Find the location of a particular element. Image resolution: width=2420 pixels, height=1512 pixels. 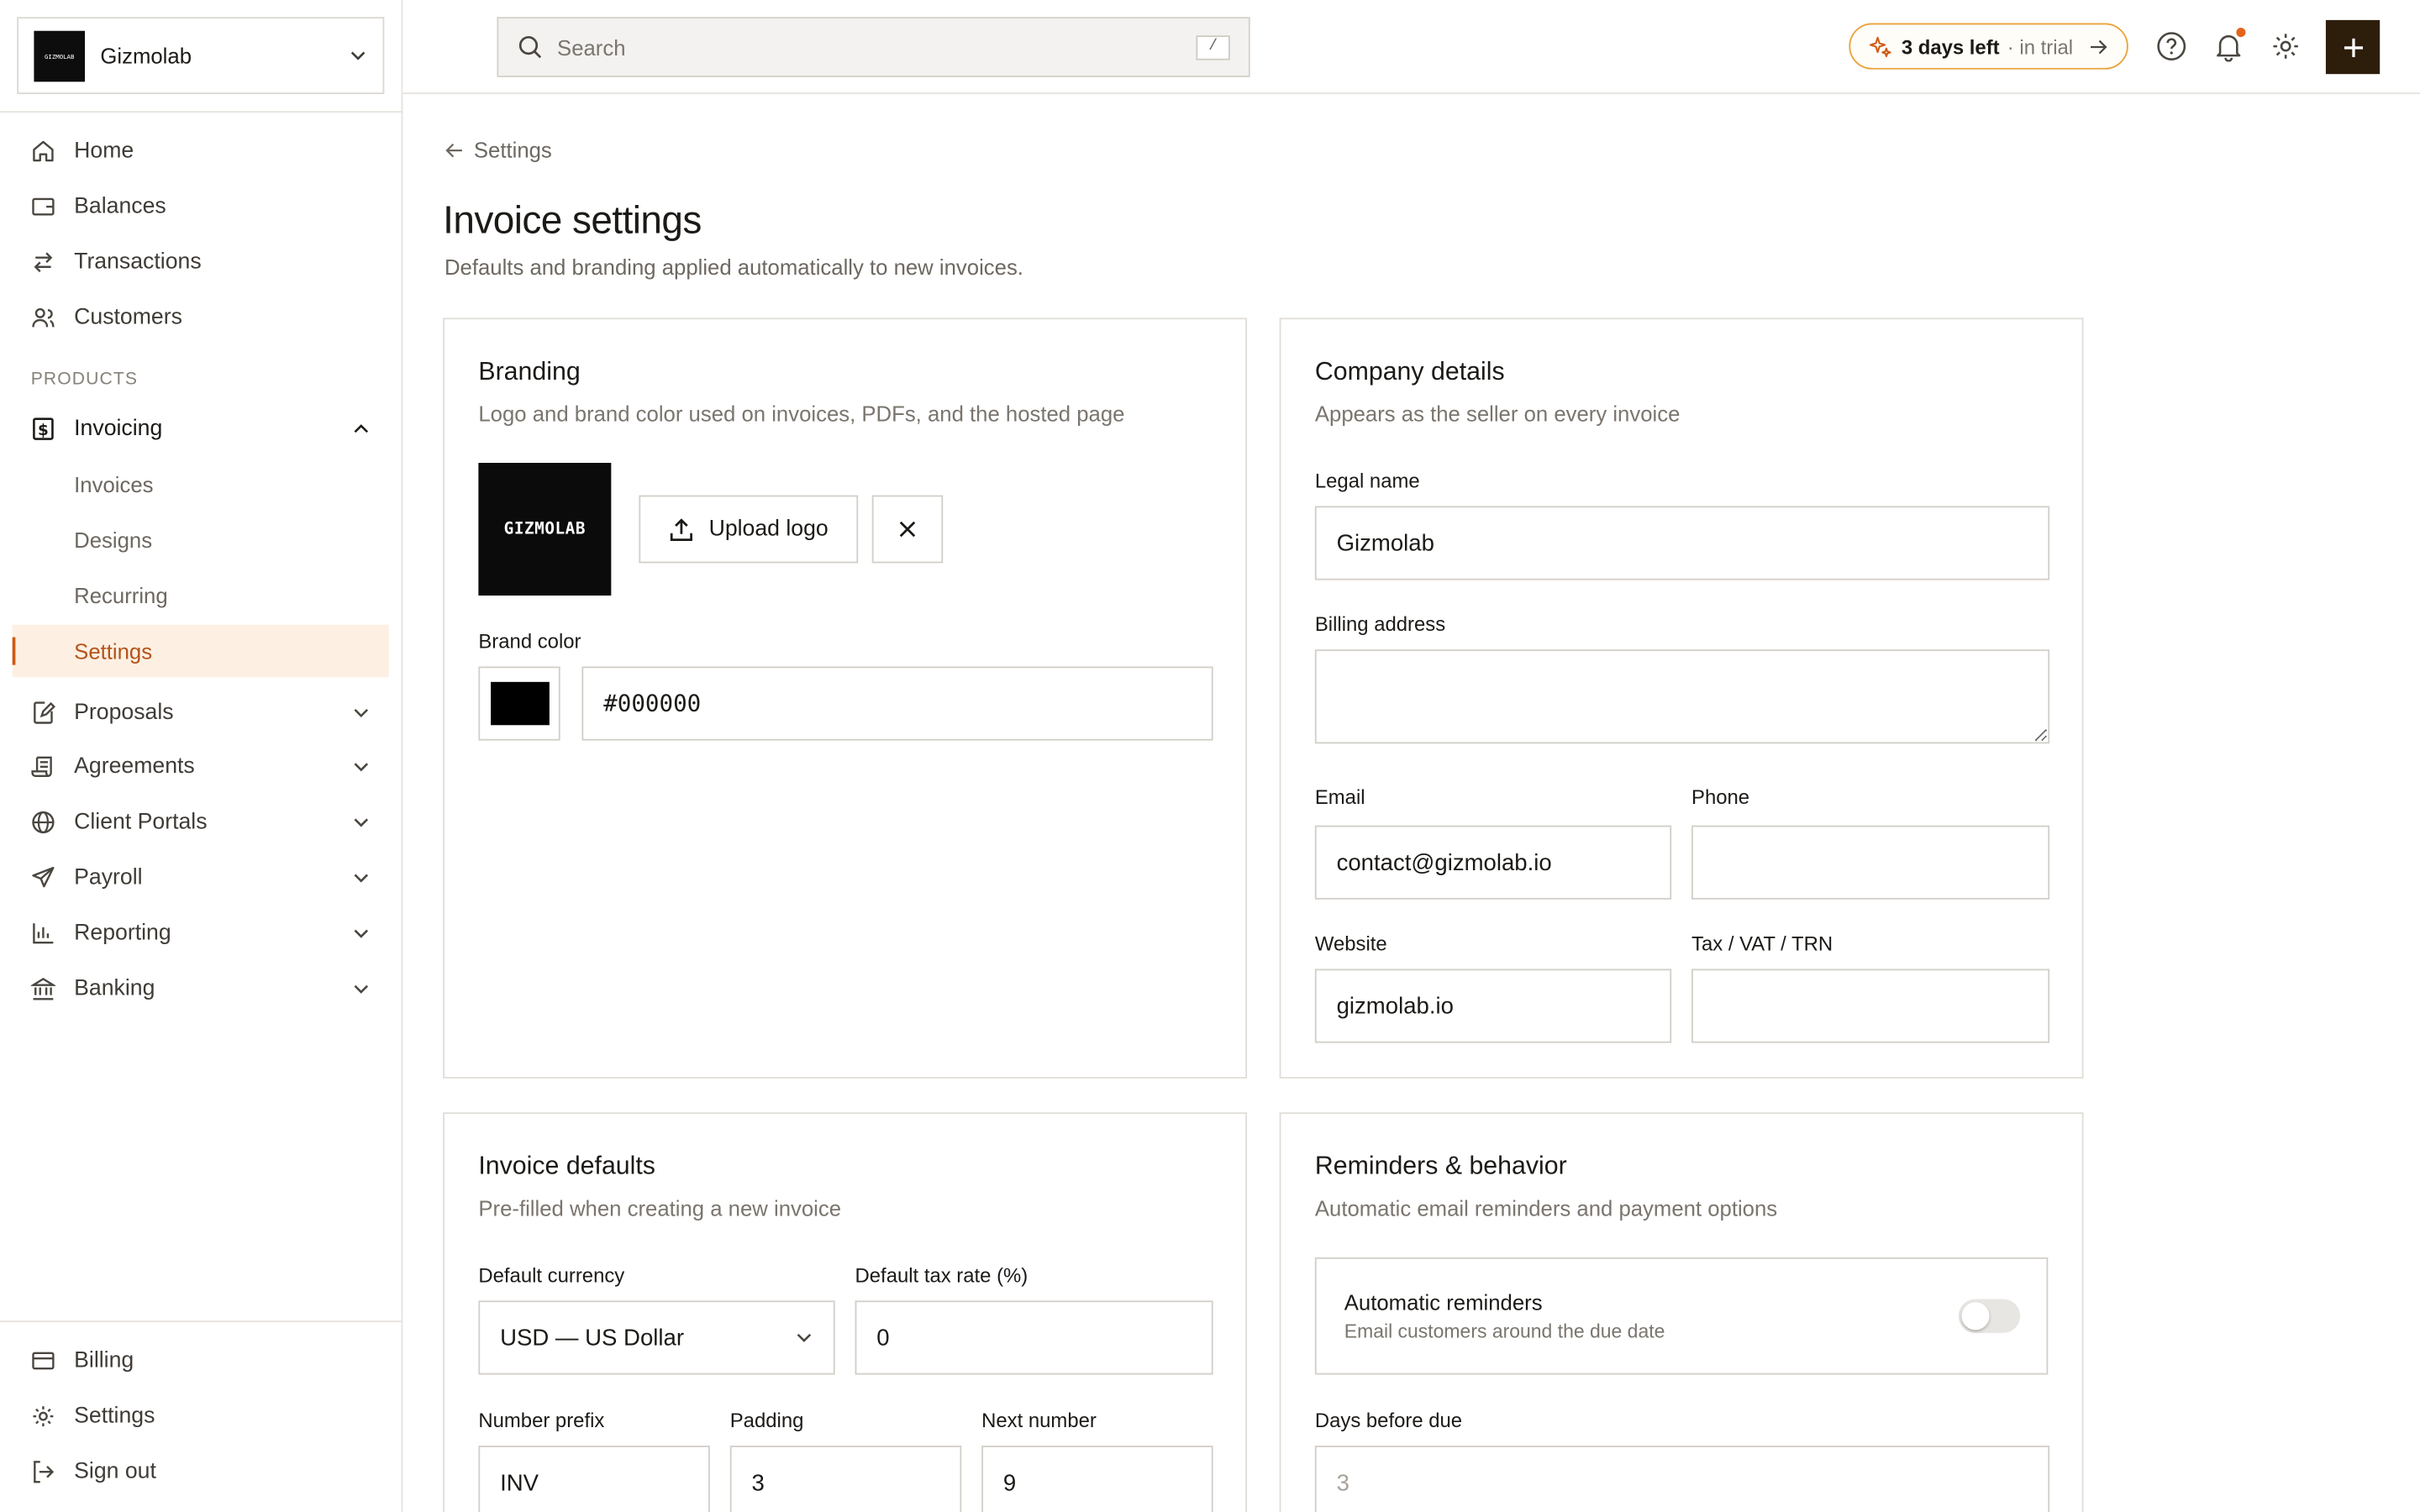

sidebar-item-sign-out: Sign out is located at coordinates (201, 1472).